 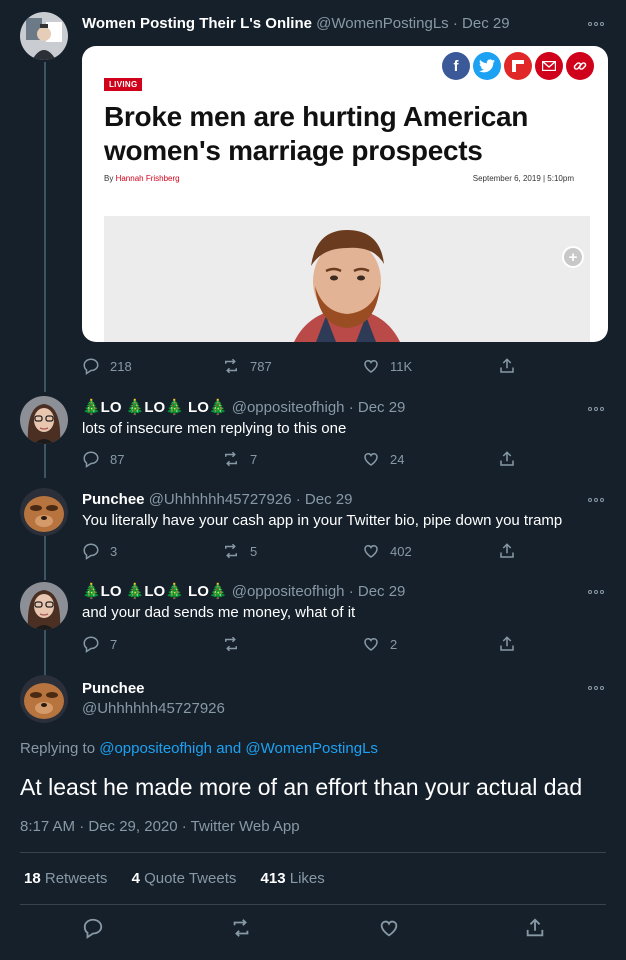 I want to click on reply-button: 218, so click(x=107, y=366).